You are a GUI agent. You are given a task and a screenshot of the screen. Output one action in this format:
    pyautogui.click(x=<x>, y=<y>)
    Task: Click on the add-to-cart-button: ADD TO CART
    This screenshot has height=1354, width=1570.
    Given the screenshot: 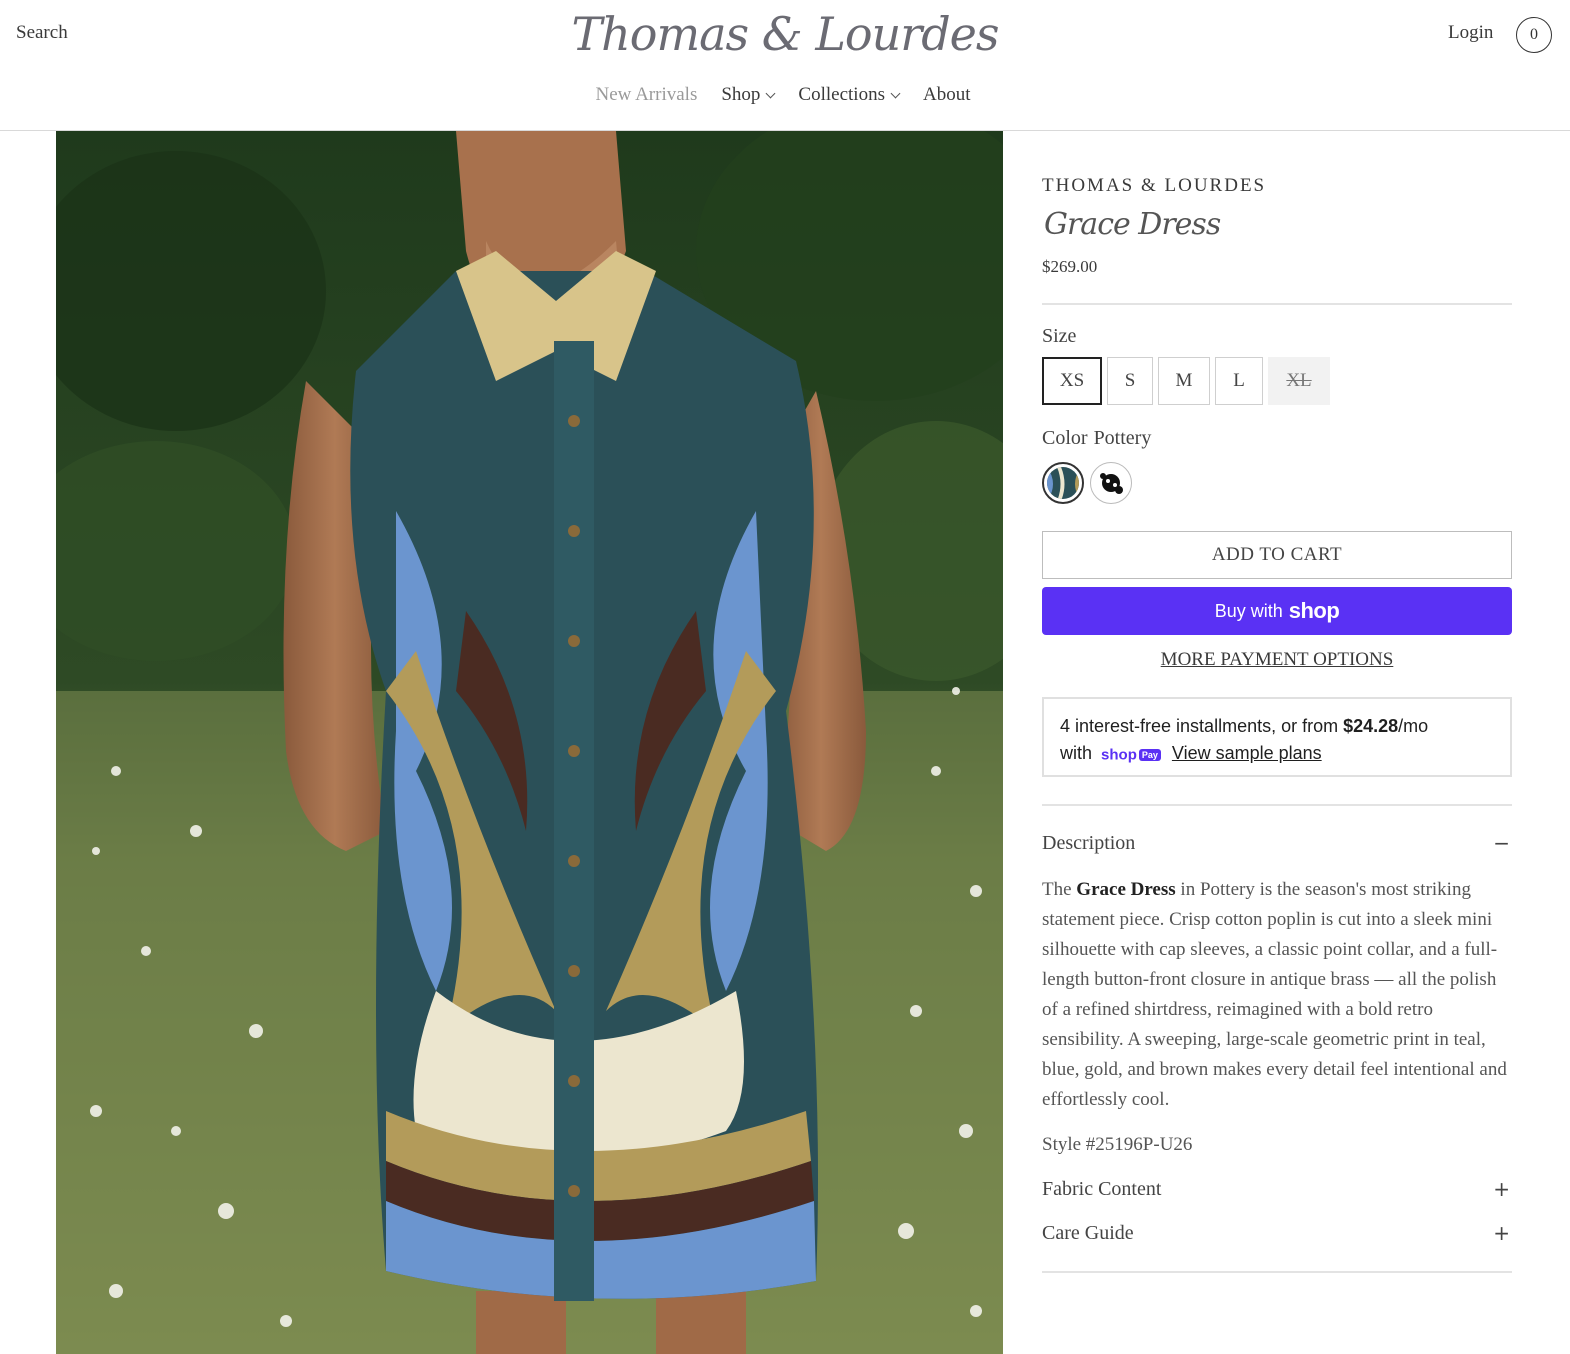 What is the action you would take?
    pyautogui.click(x=1277, y=555)
    